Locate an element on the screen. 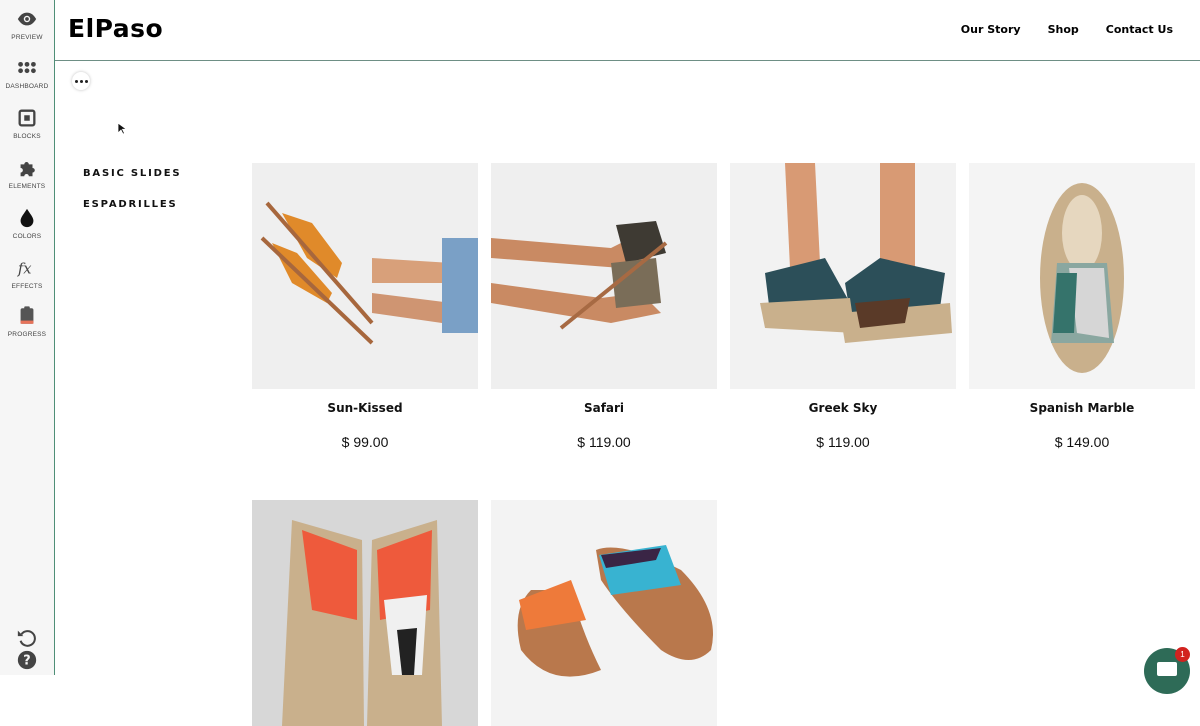 The height and width of the screenshot is (726, 1200). colors-button: COLORS is located at coordinates (27, 223).